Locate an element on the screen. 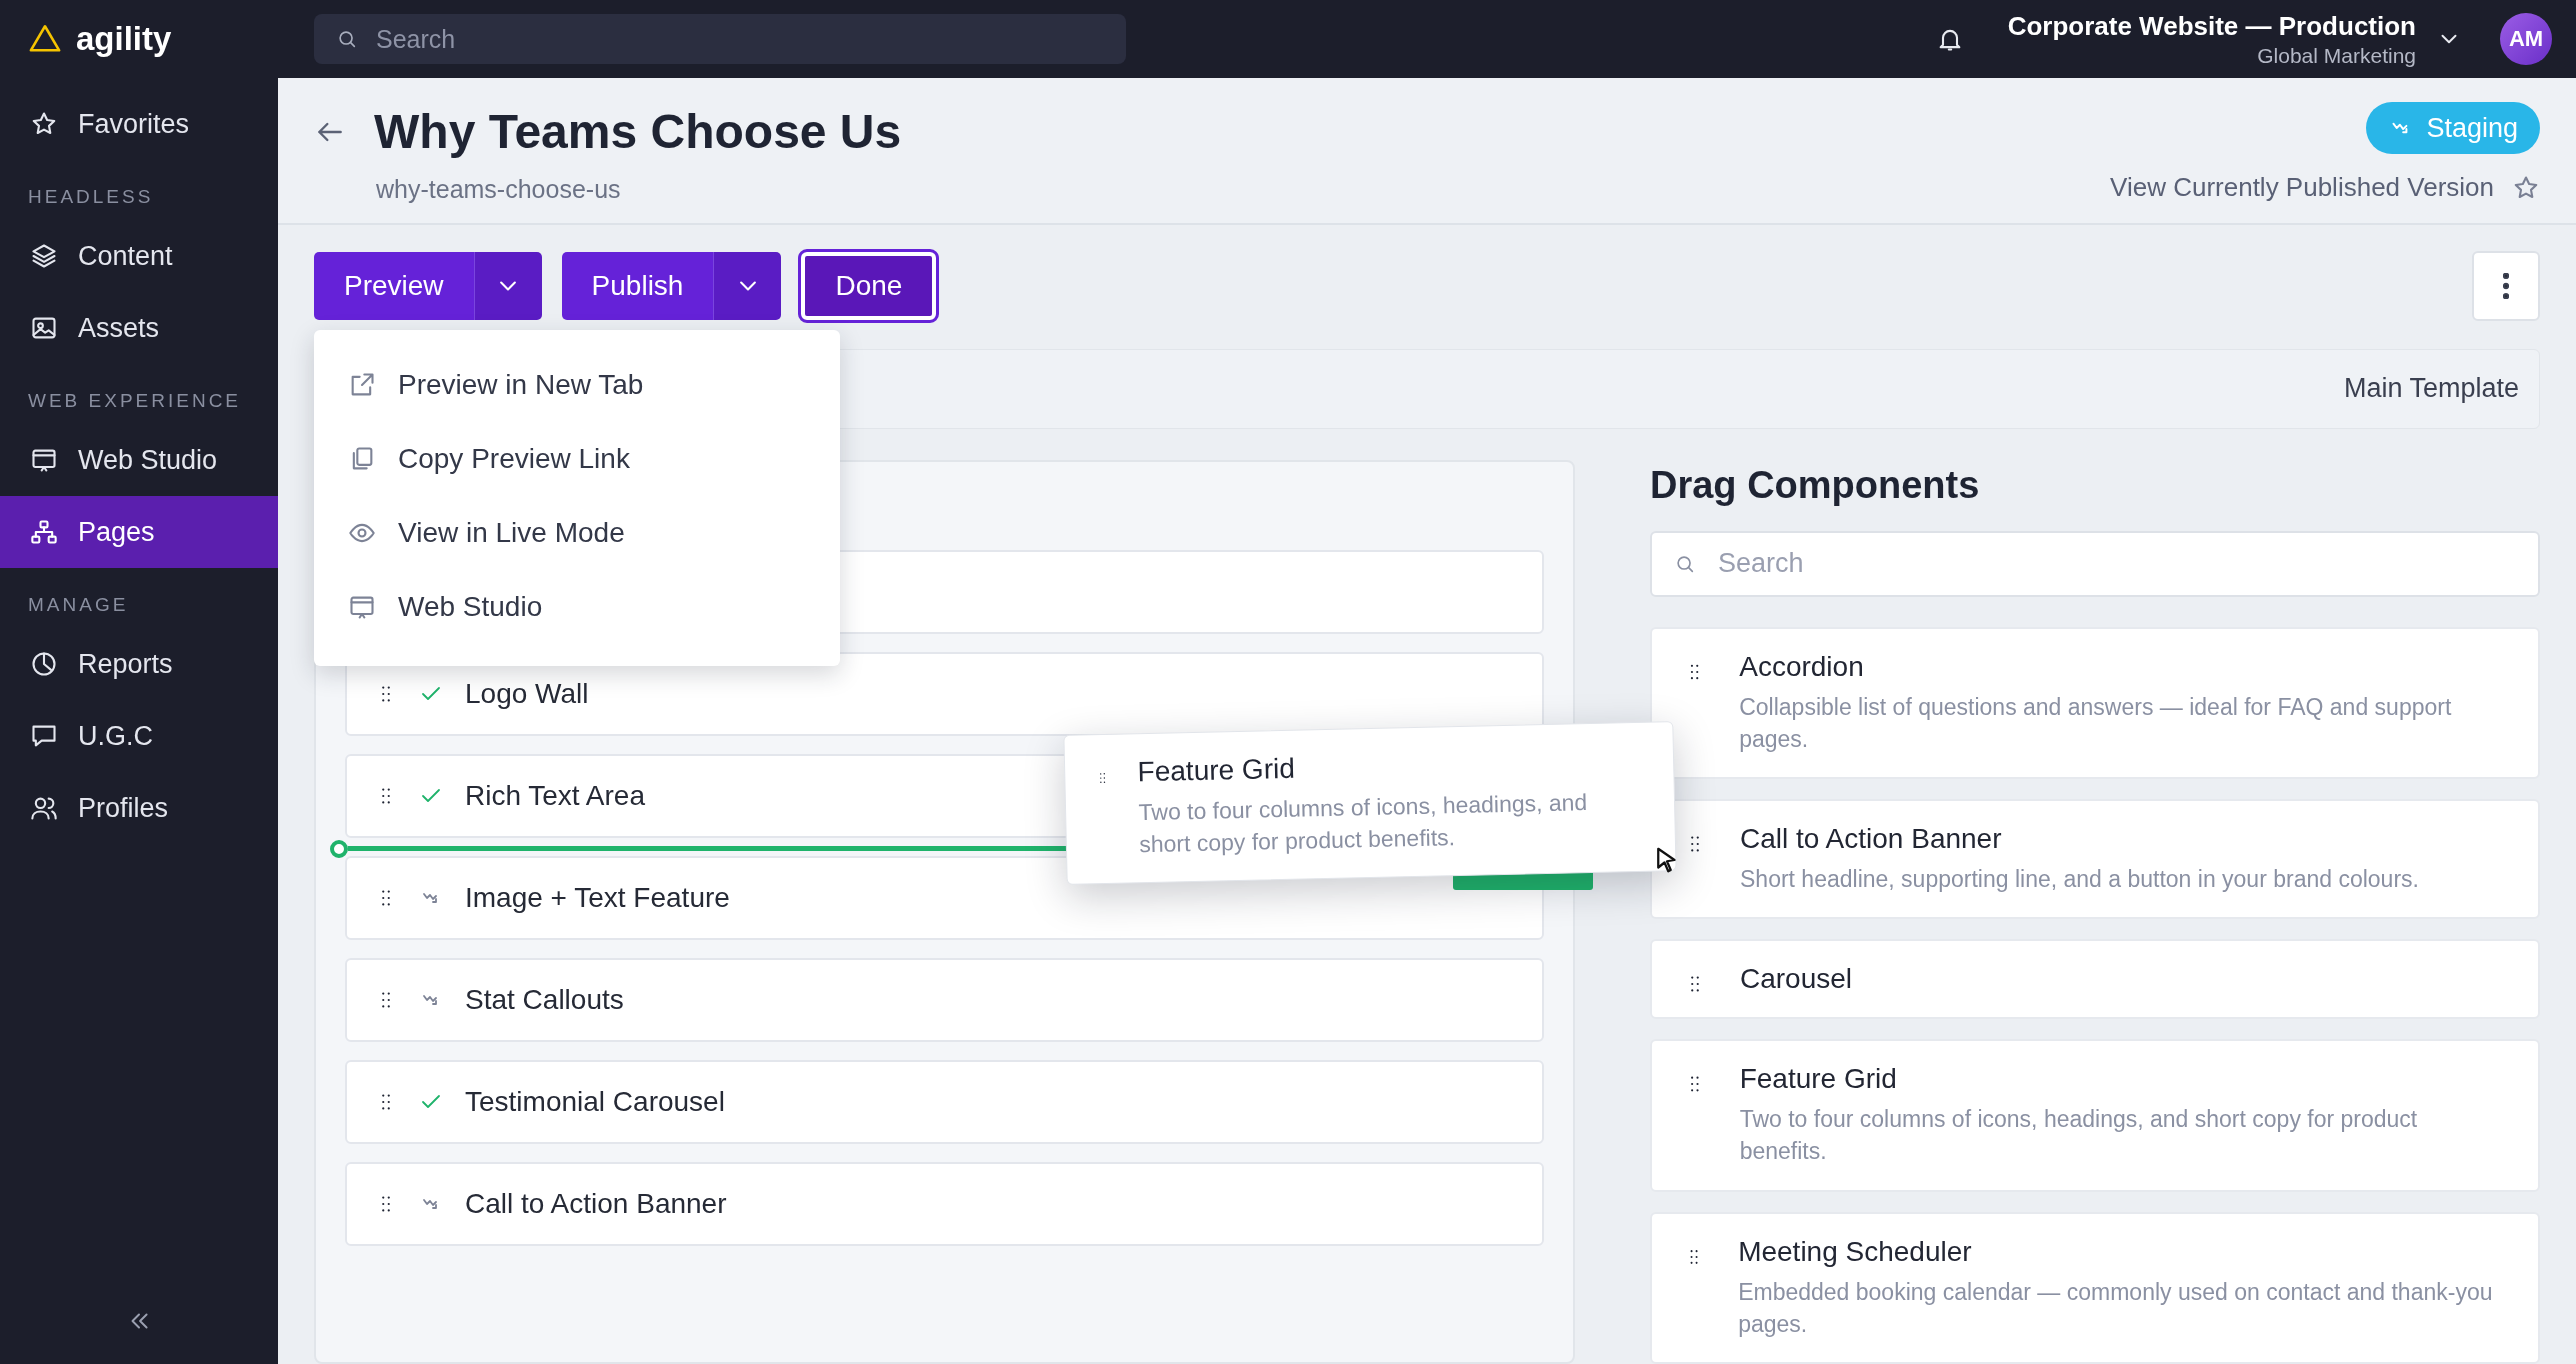 The width and height of the screenshot is (2576, 1364). component-description: Two to four columns of icons, headings, and short copy for product benefits. is located at coordinates (2079, 1136).